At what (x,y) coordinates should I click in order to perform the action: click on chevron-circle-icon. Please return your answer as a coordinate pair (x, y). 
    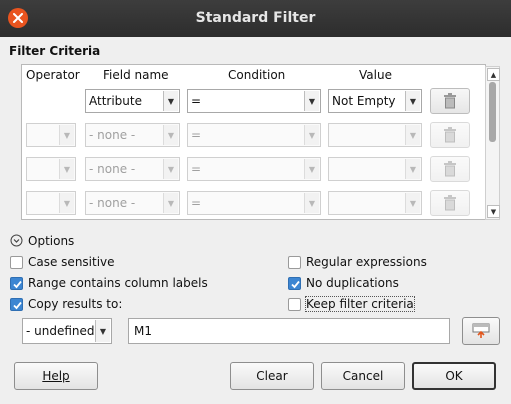
    Looking at the image, I should click on (16, 240).